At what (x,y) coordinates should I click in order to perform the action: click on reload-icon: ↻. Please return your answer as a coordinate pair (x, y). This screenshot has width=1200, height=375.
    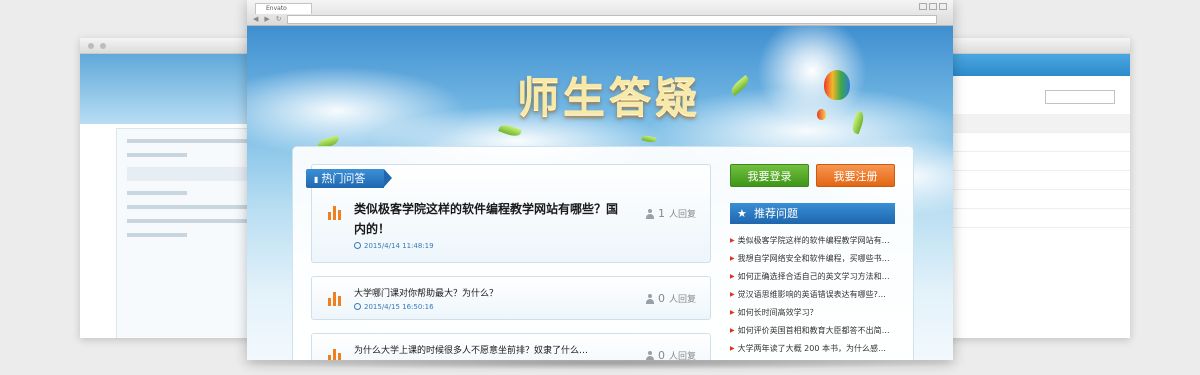
    Looking at the image, I should click on (279, 19).